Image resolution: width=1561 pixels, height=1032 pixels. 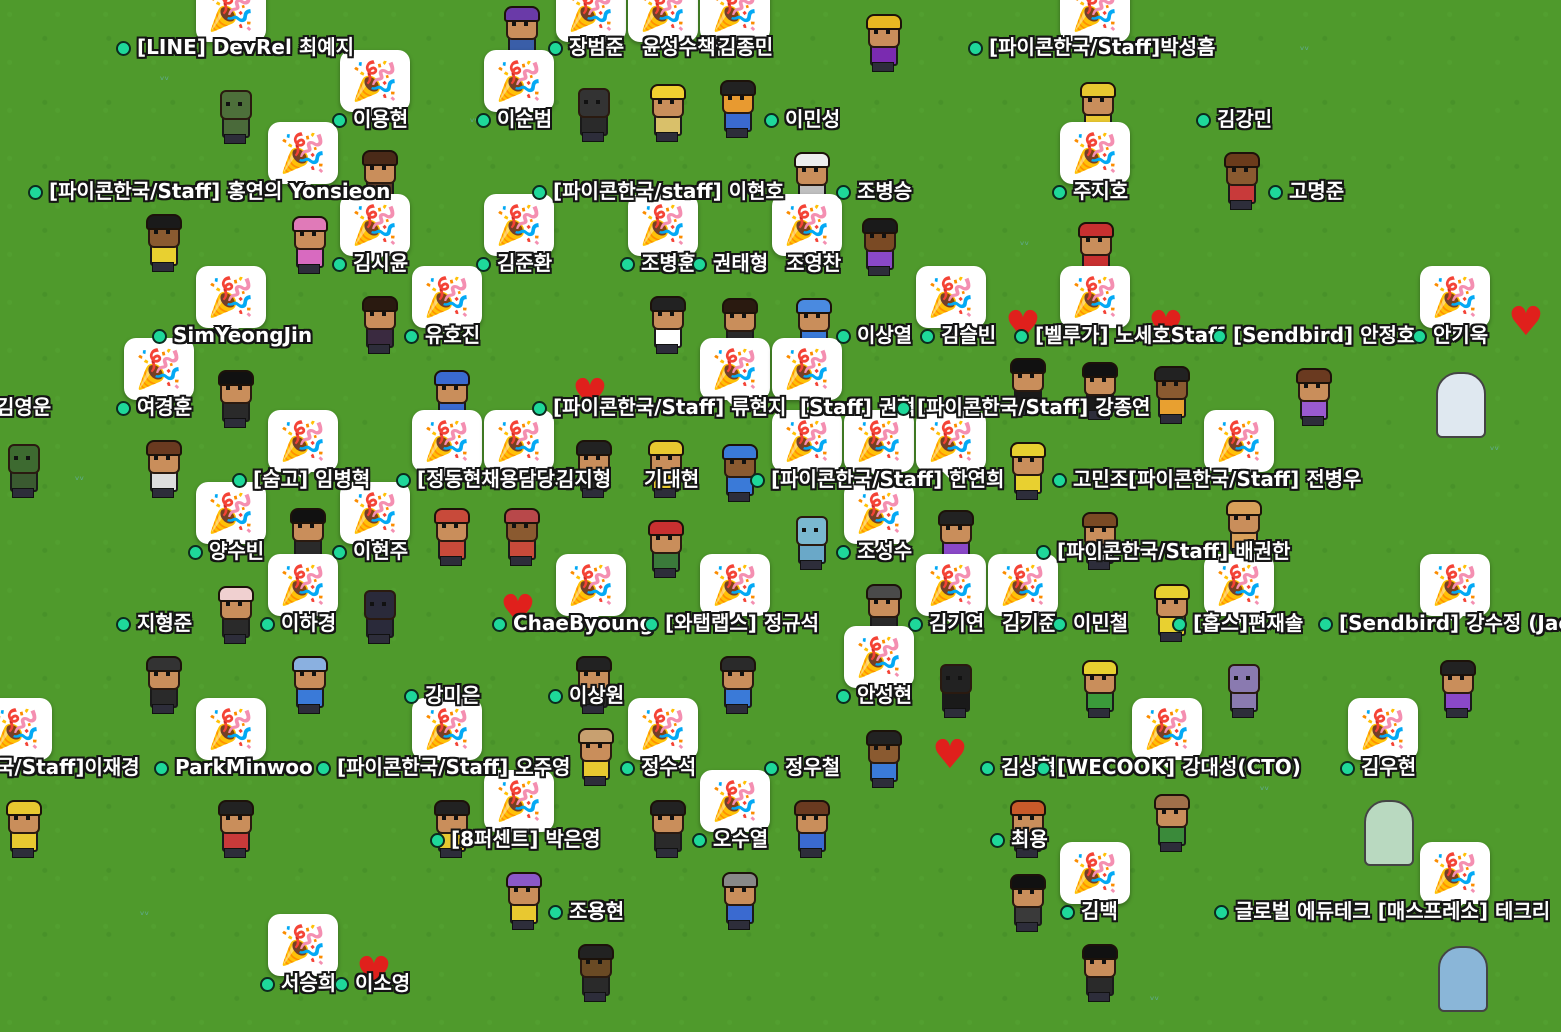 I want to click on player-nametag: 서승희, so click(x=298, y=983).